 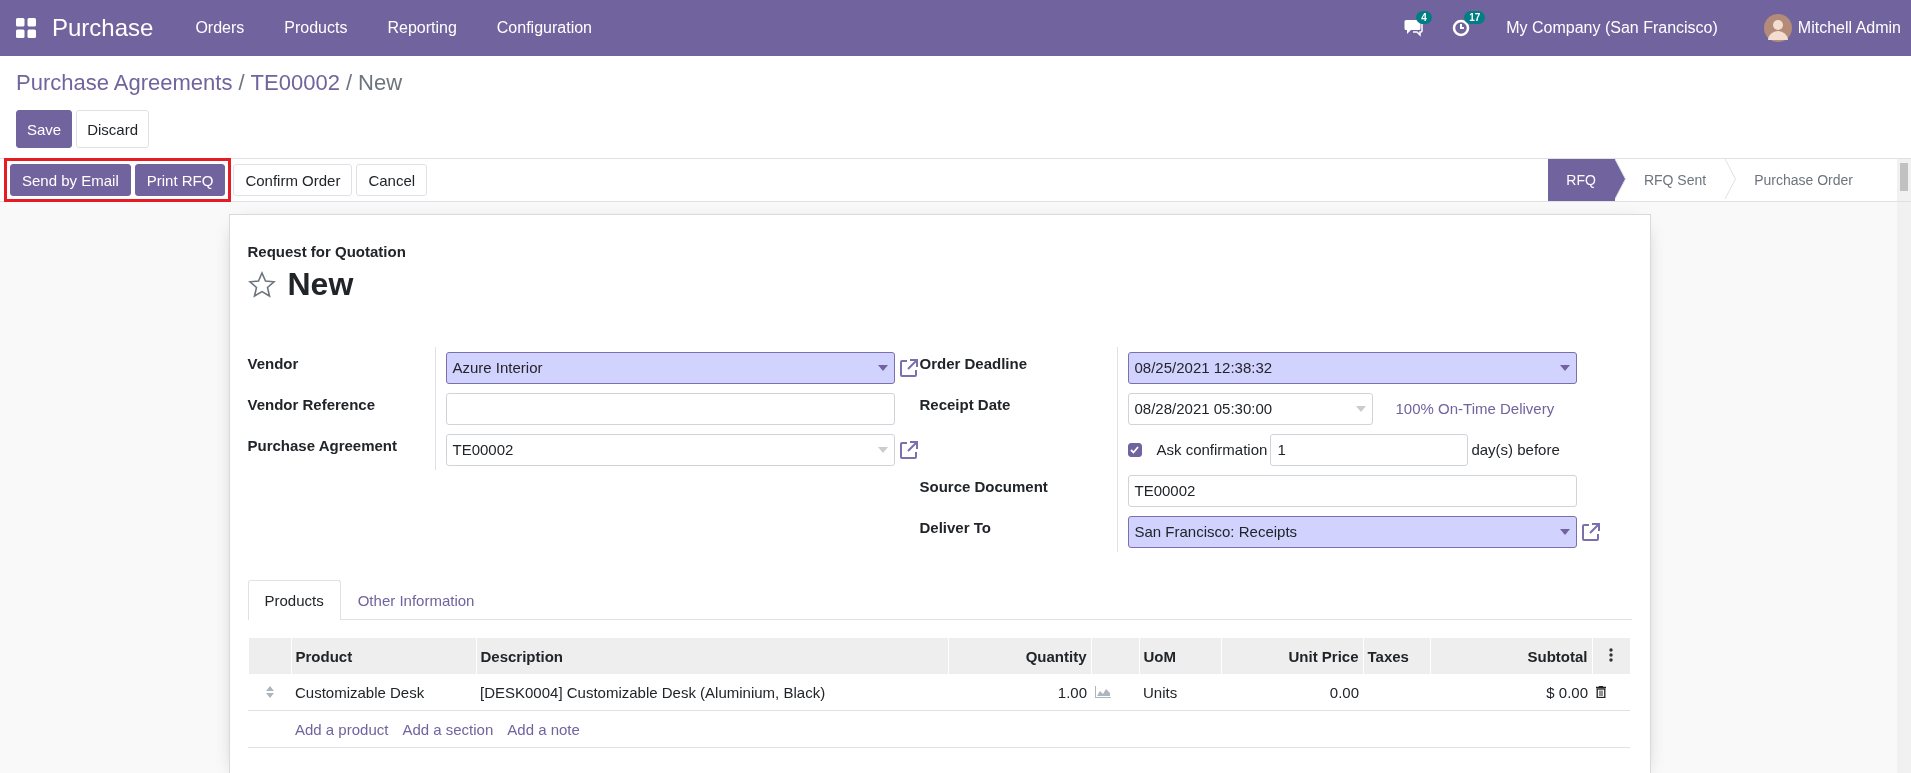 I want to click on input-field: TE00002, so click(x=1352, y=490).